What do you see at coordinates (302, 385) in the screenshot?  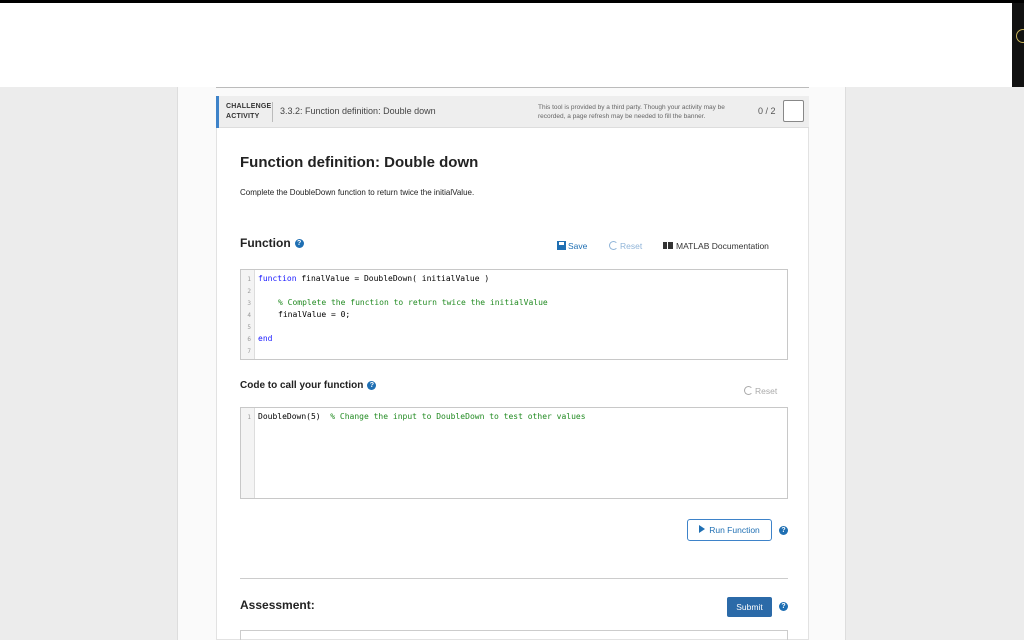 I see `call-label-text: Code to call your function` at bounding box center [302, 385].